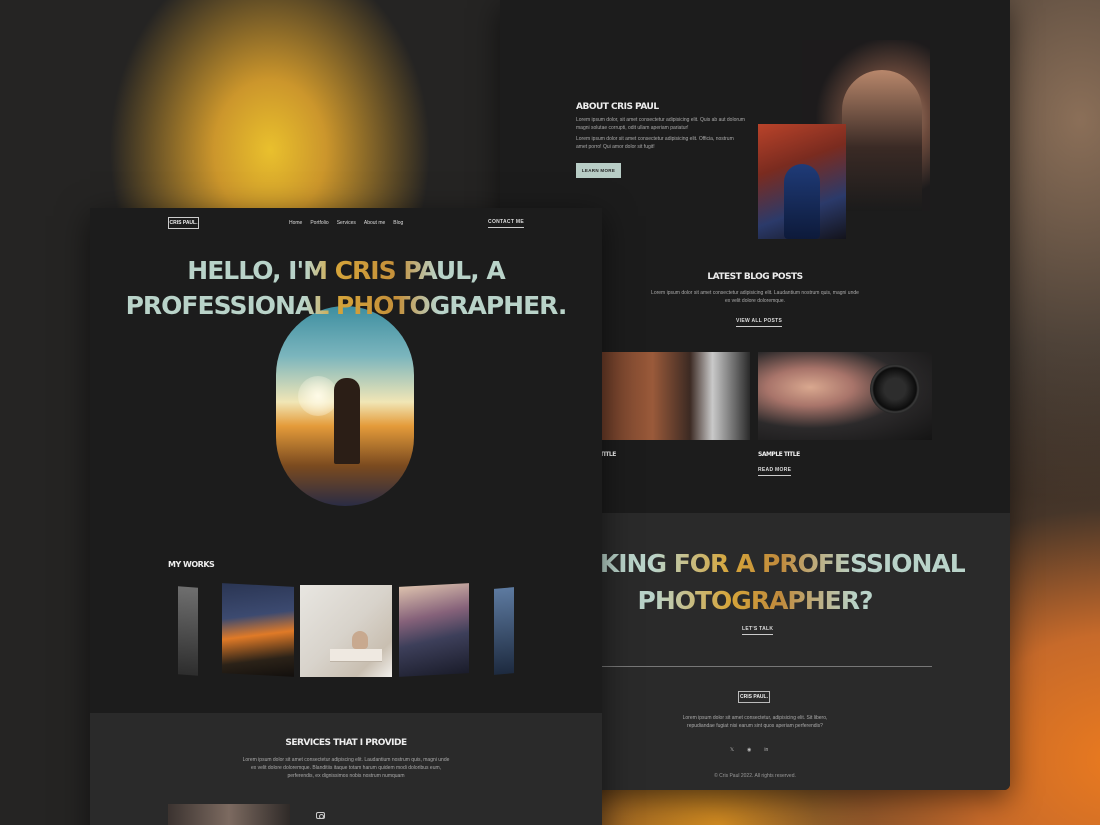 The height and width of the screenshot is (825, 1100). I want to click on nav-about: About me, so click(374, 223).